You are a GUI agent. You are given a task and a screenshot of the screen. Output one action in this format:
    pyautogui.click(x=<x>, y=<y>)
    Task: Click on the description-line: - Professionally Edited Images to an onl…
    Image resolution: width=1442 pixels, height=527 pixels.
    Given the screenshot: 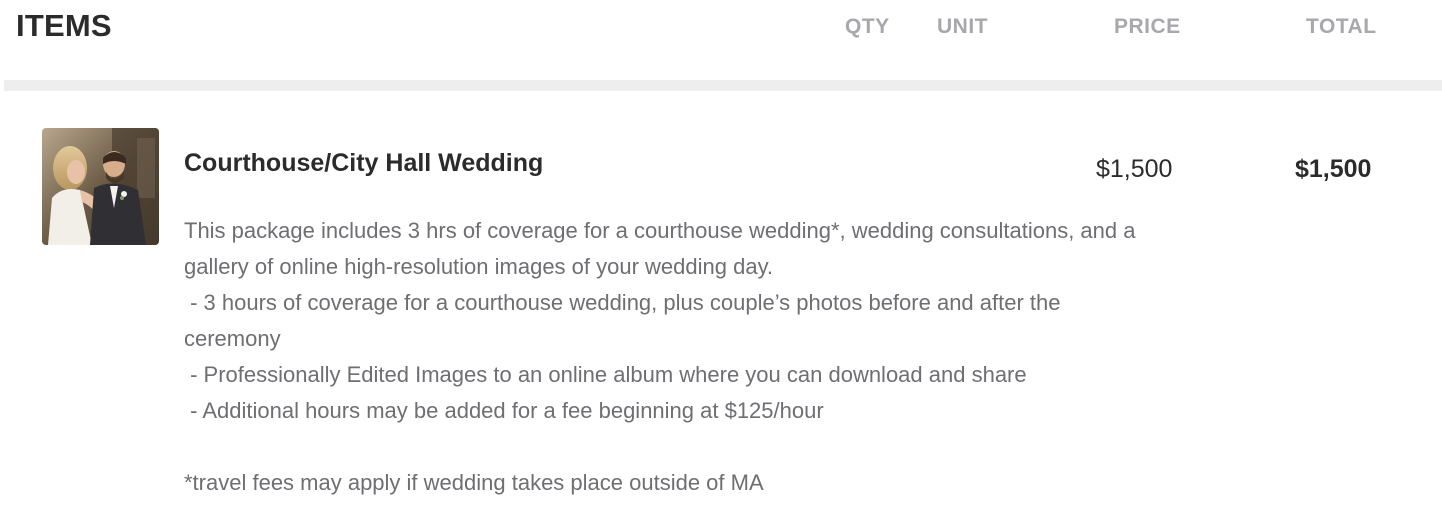 What is the action you would take?
    pyautogui.click(x=605, y=374)
    